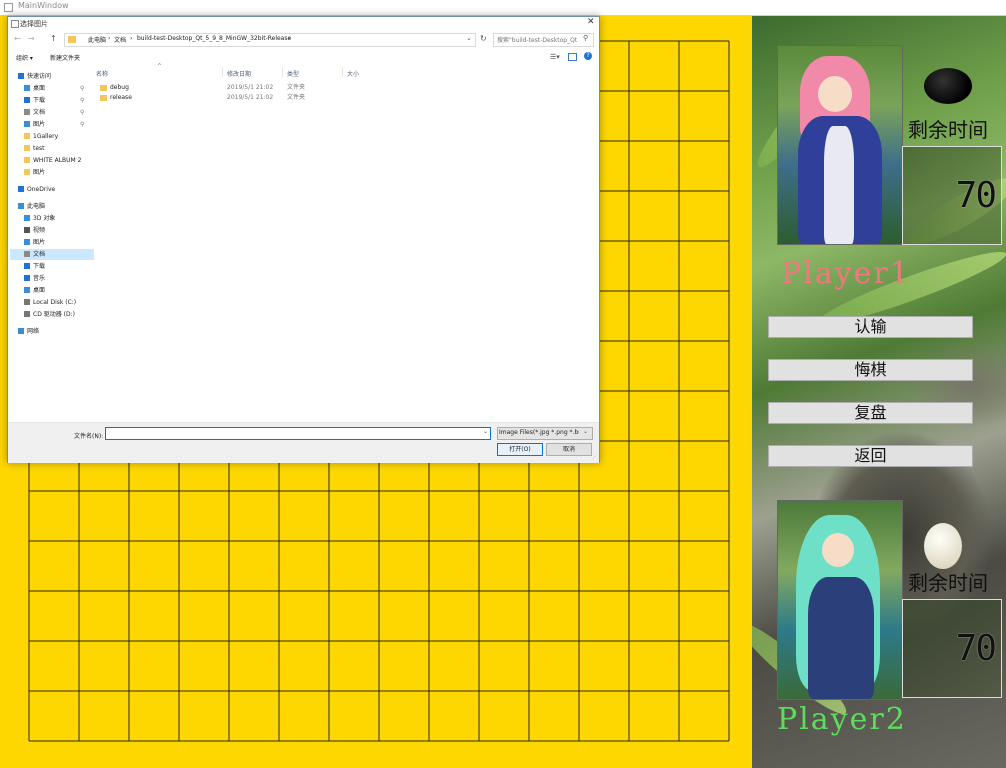 This screenshot has width=1006, height=768. I want to click on nav-item-label: 3D 对象, so click(44, 218).